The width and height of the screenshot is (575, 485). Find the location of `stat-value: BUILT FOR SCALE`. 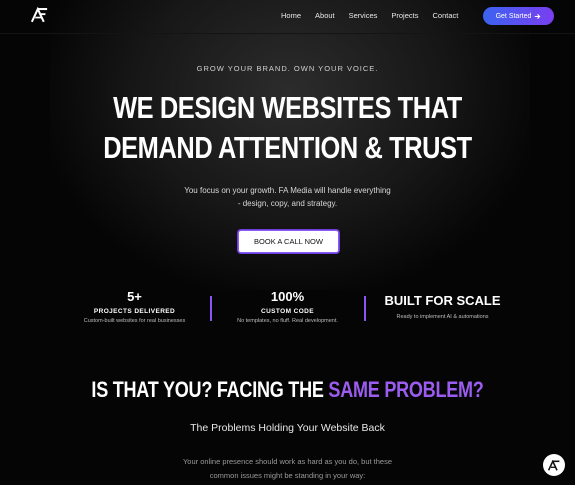

stat-value: BUILT FOR SCALE is located at coordinates (442, 300).